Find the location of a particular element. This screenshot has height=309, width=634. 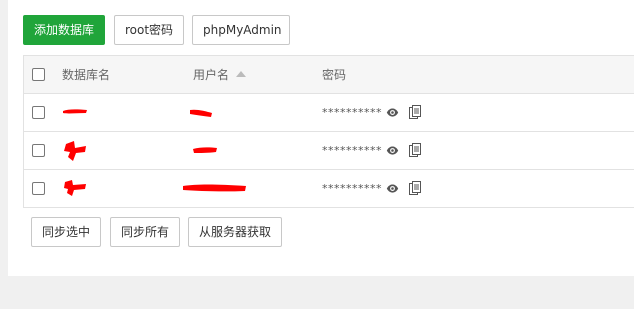

column-header-db-name: 数据库名 is located at coordinates (86, 75).